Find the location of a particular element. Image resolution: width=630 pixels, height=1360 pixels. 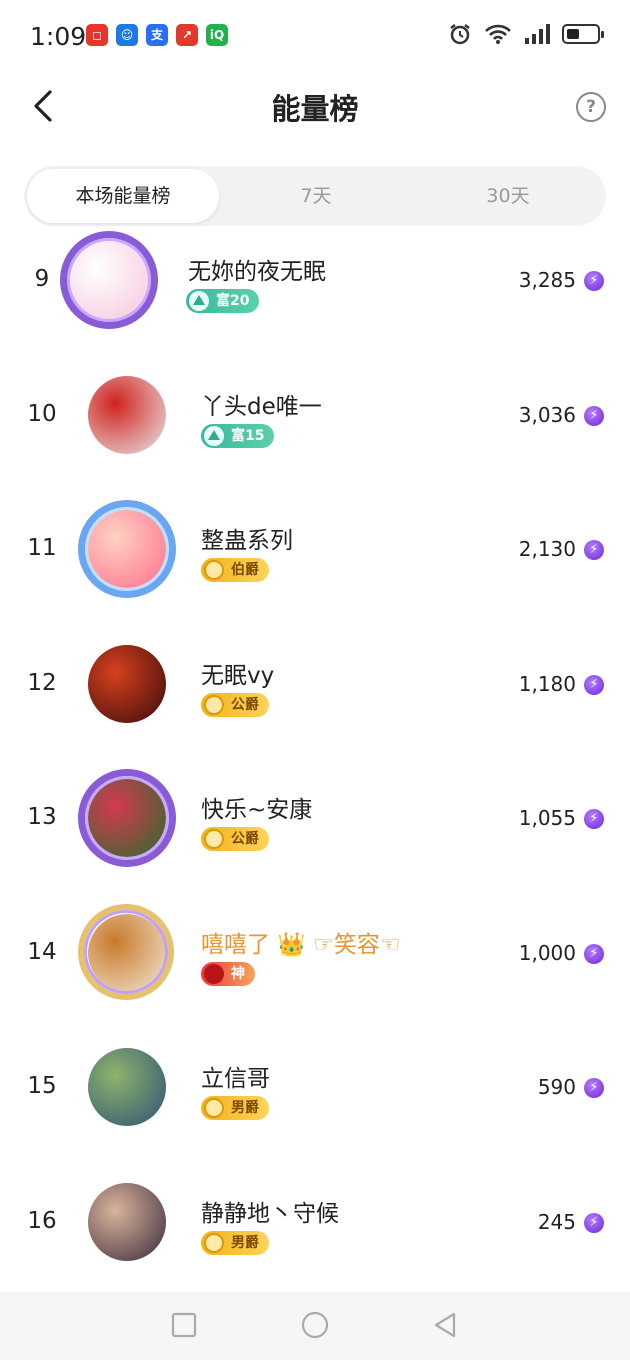

header: 能量榜 ? is located at coordinates (315, 107).